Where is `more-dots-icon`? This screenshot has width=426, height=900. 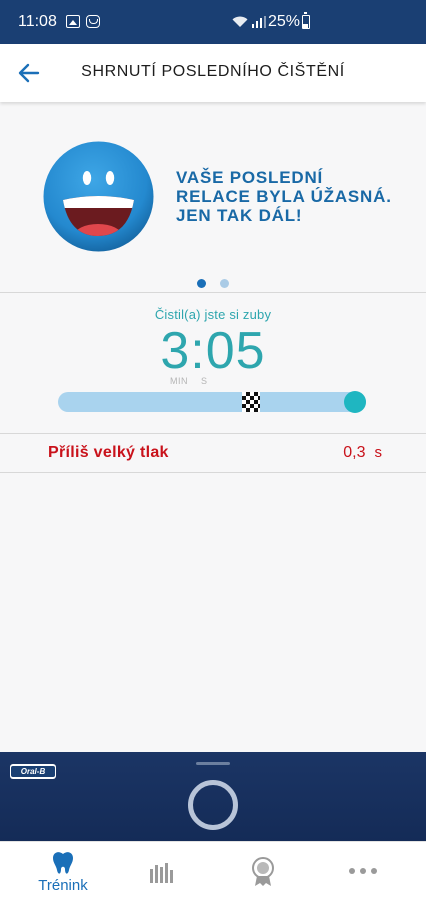 more-dots-icon is located at coordinates (363, 871).